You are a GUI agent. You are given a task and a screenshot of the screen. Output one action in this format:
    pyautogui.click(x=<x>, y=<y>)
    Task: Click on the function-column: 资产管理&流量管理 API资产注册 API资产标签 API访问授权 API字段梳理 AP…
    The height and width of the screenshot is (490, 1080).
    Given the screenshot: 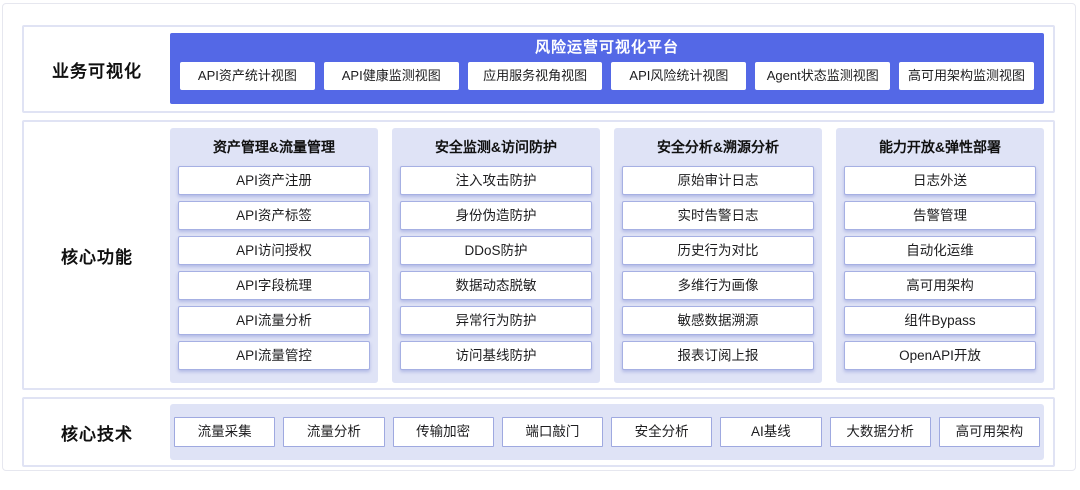 What is the action you would take?
    pyautogui.click(x=274, y=255)
    